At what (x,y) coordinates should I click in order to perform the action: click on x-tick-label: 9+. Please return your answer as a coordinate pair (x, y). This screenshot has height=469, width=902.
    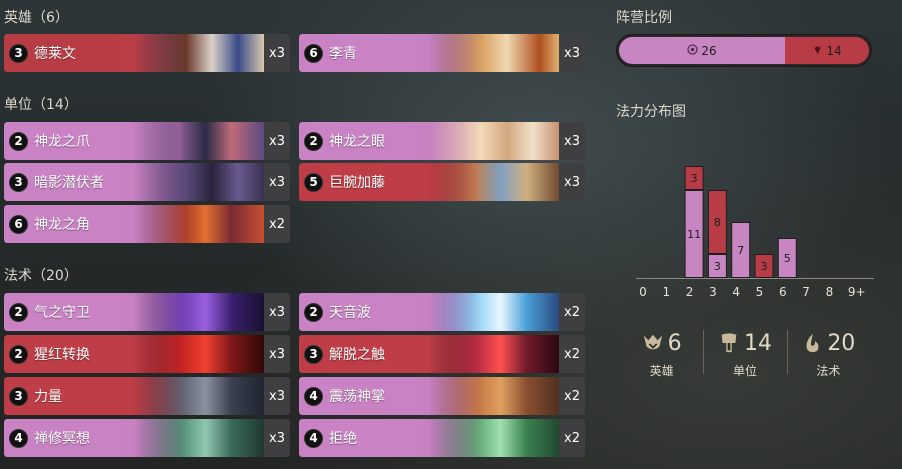
    Looking at the image, I should click on (857, 292).